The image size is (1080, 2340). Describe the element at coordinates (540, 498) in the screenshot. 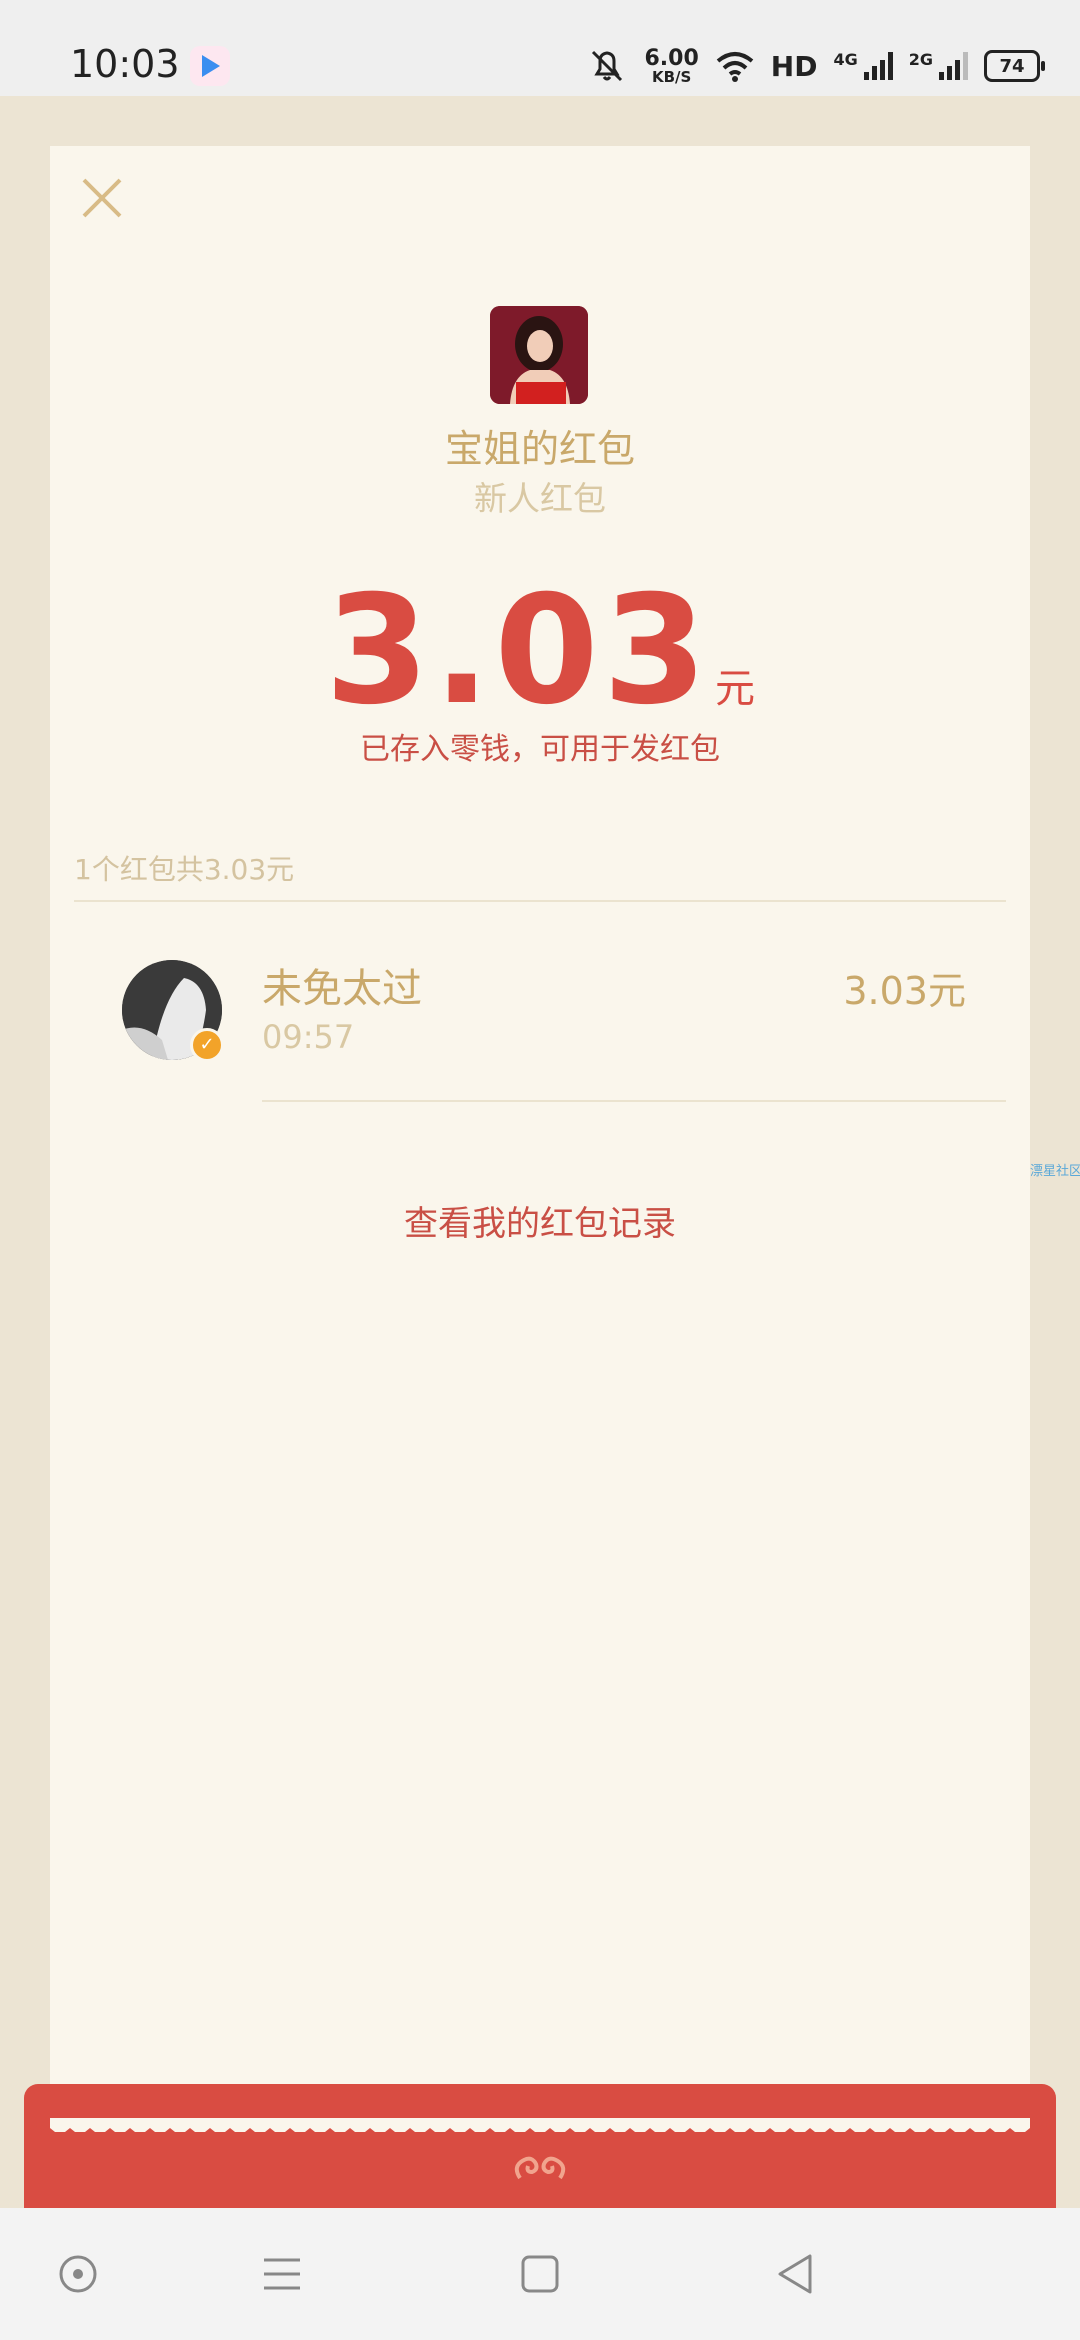

I see `packet-subtitle: 新人红包` at that location.